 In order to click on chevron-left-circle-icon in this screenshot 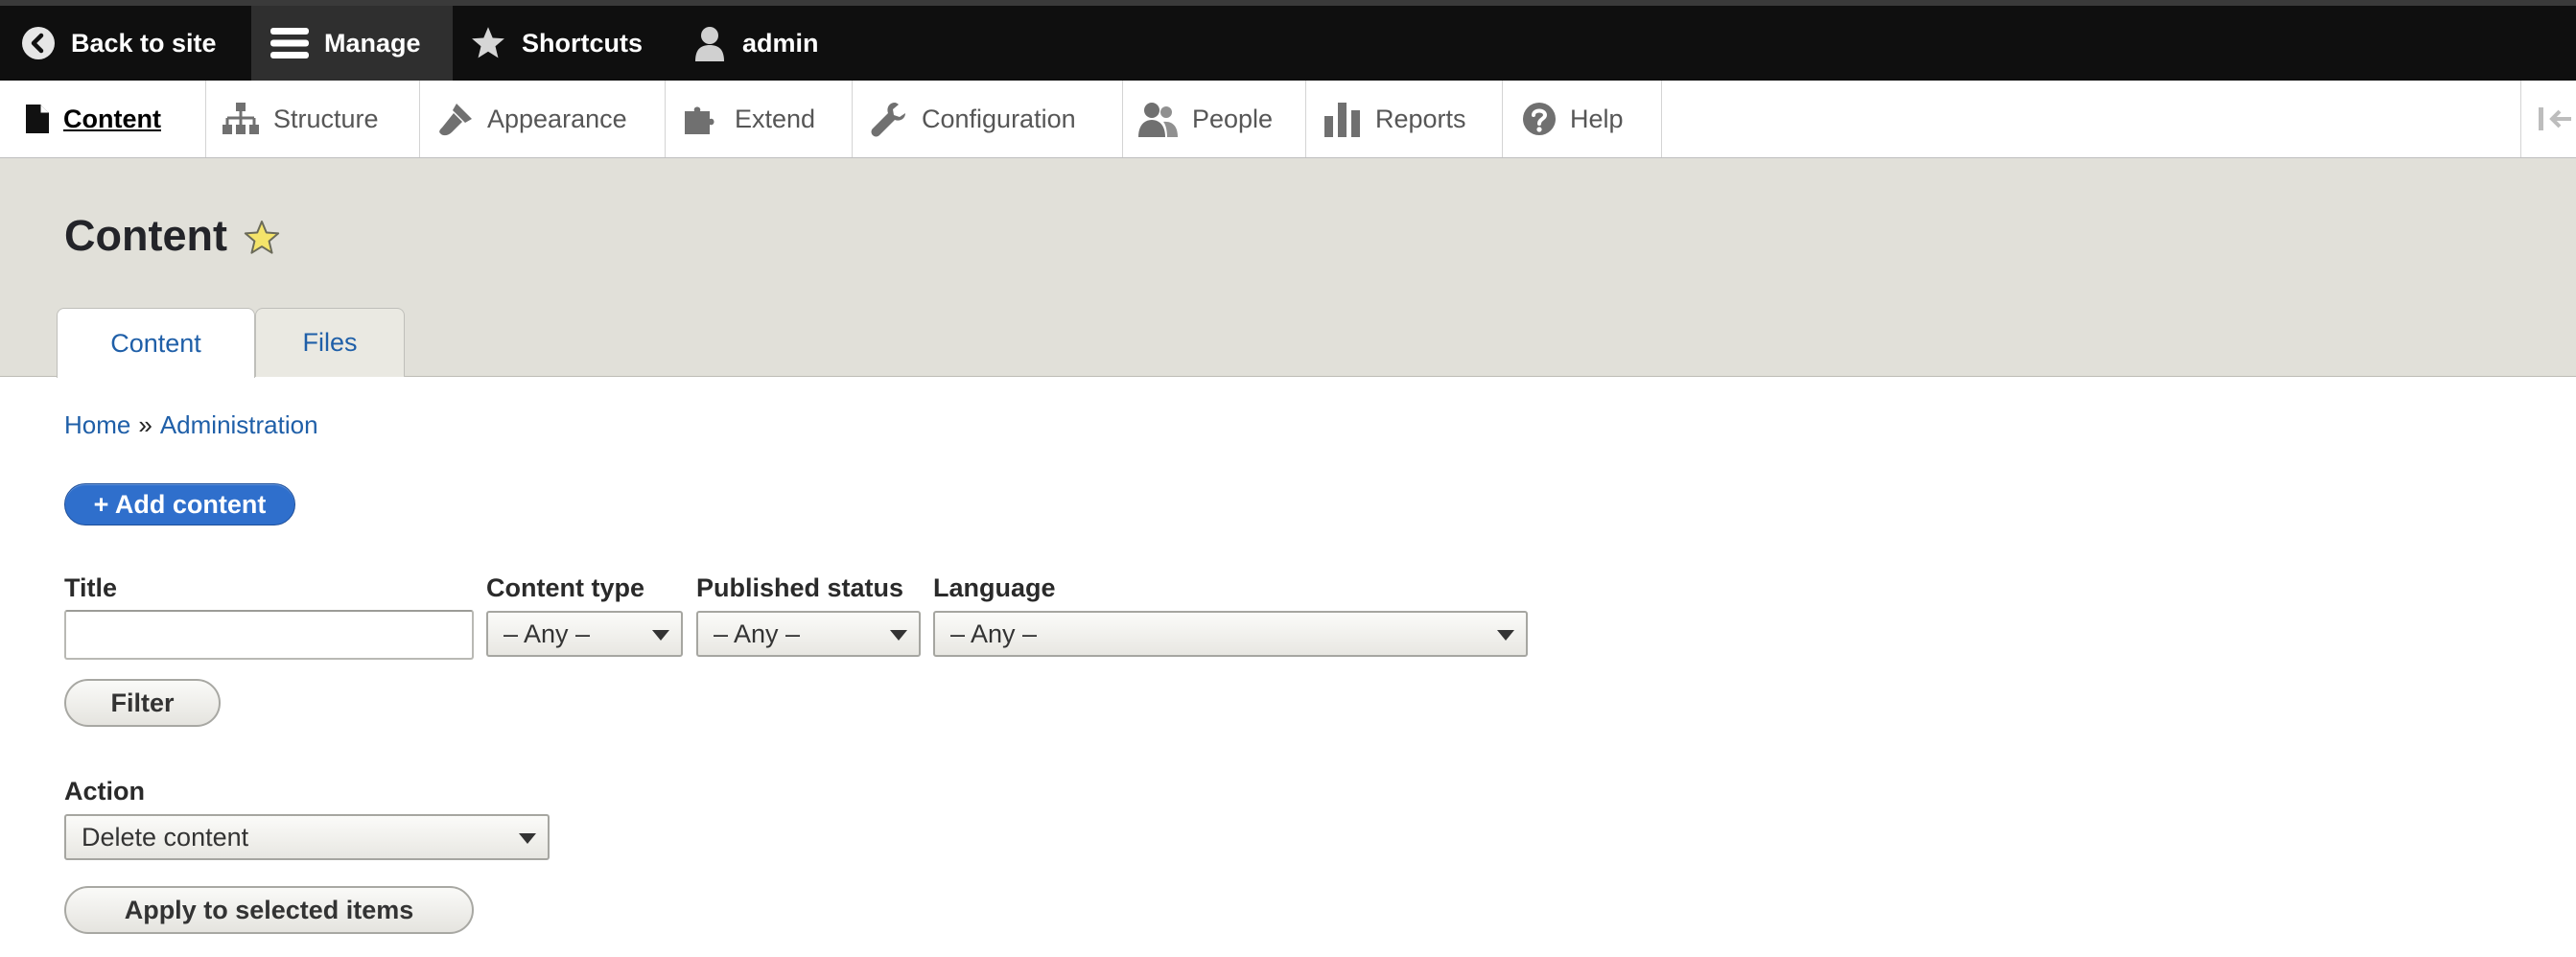, I will do `click(38, 43)`.